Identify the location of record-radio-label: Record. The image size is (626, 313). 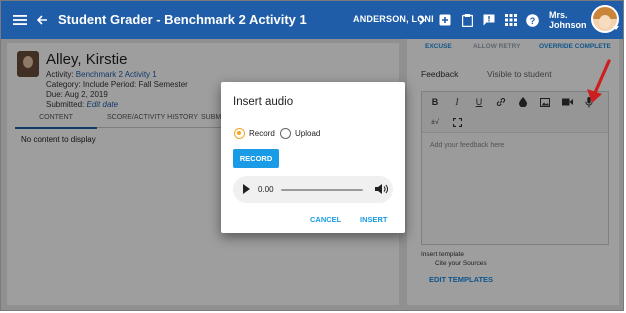
(262, 133).